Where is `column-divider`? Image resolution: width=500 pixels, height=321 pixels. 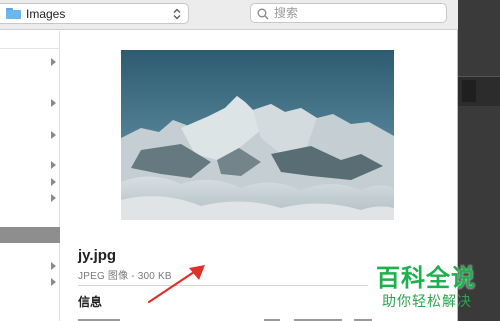 column-divider is located at coordinates (30, 48).